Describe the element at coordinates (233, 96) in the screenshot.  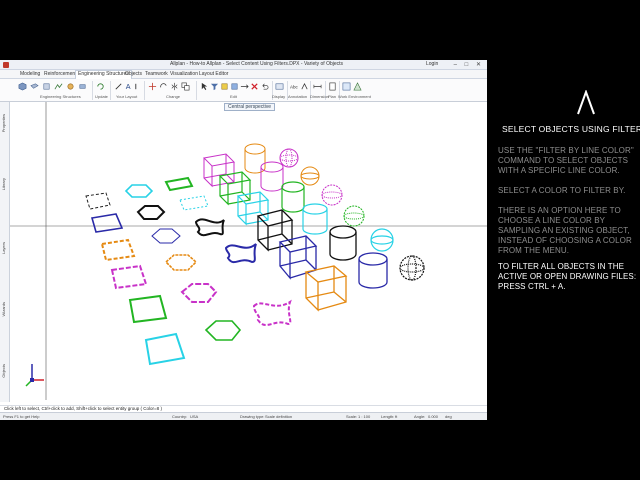
I see `group-label-edit: Edit` at that location.